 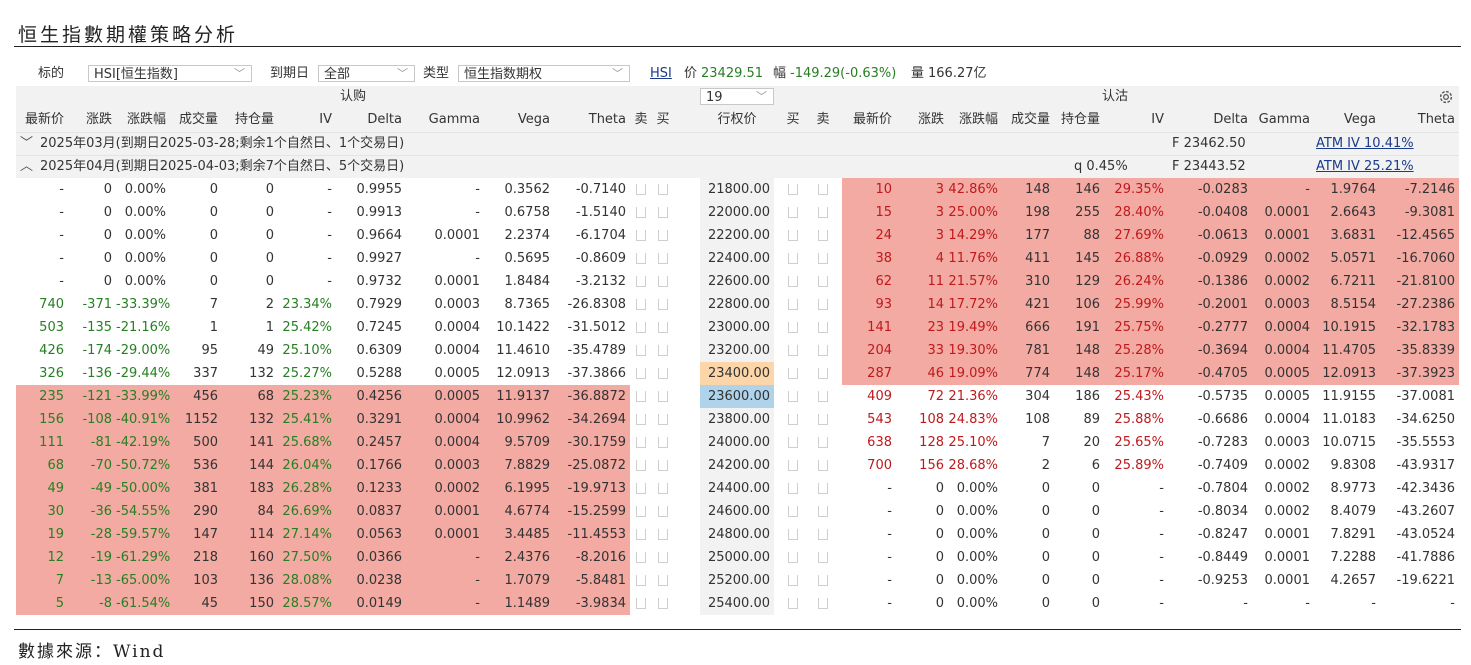 I want to click on strike-price-cell: 23200.00, so click(x=737, y=350).